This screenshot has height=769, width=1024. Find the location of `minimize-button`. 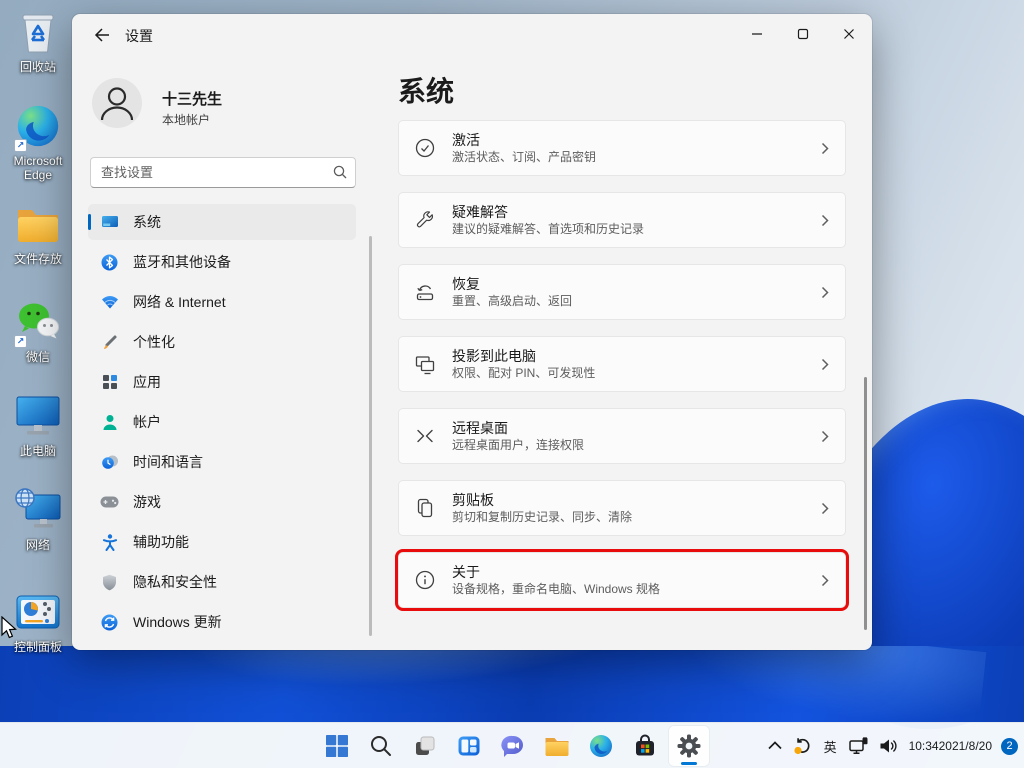

minimize-button is located at coordinates (757, 34).